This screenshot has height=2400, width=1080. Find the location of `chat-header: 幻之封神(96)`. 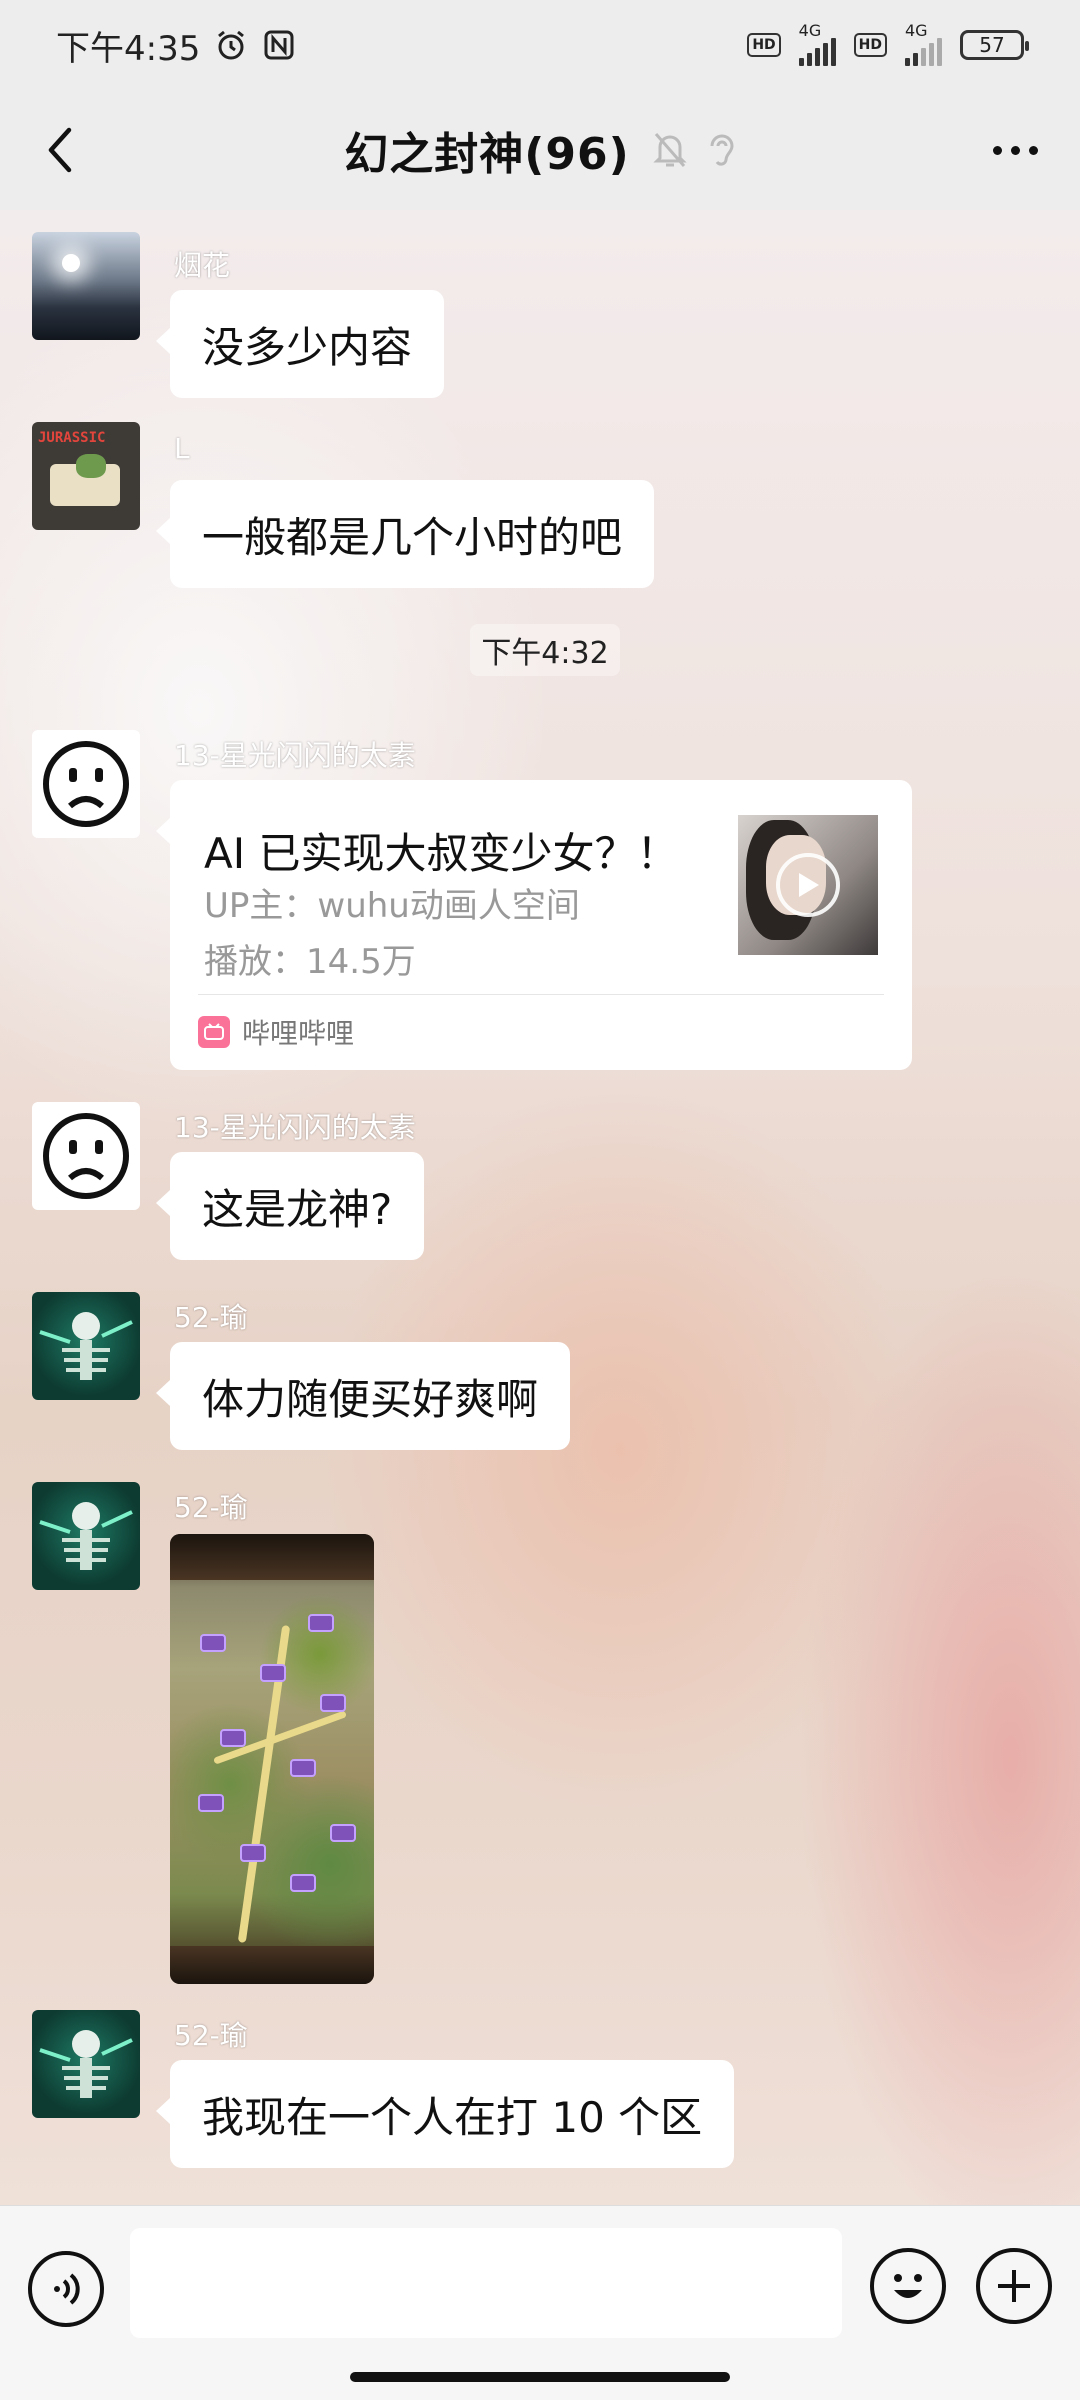

chat-header: 幻之封神(96) is located at coordinates (540, 150).